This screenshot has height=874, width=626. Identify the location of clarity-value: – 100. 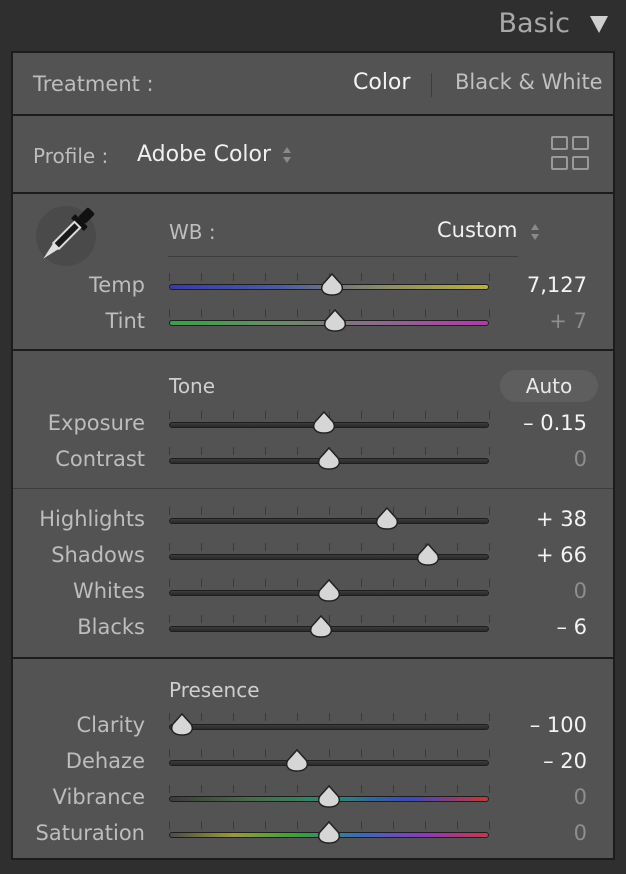
(537, 725).